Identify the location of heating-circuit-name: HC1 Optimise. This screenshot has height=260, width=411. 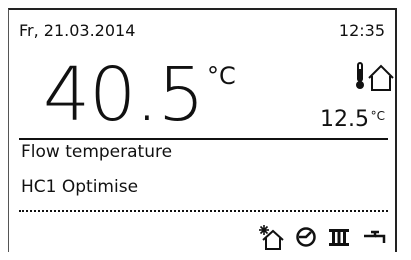
(80, 187).